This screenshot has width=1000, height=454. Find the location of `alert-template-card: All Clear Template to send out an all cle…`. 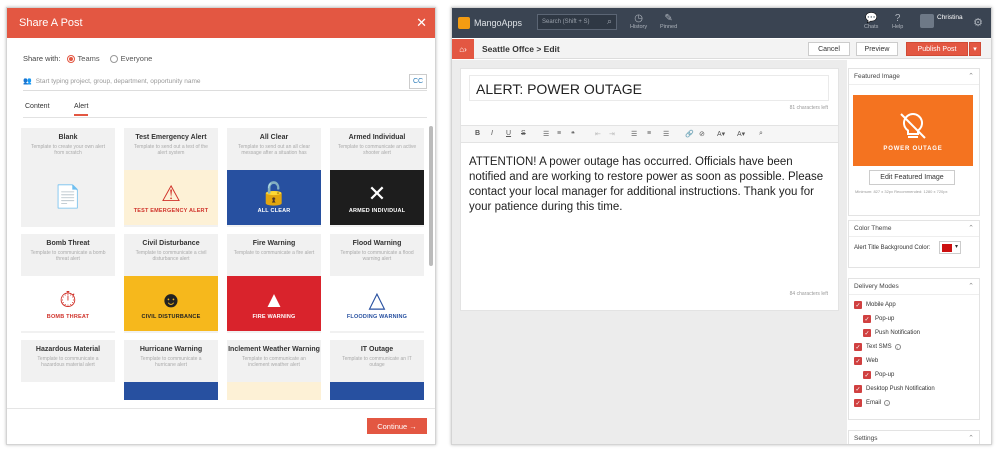

alert-template-card: All Clear Template to send out an all cle… is located at coordinates (274, 177).